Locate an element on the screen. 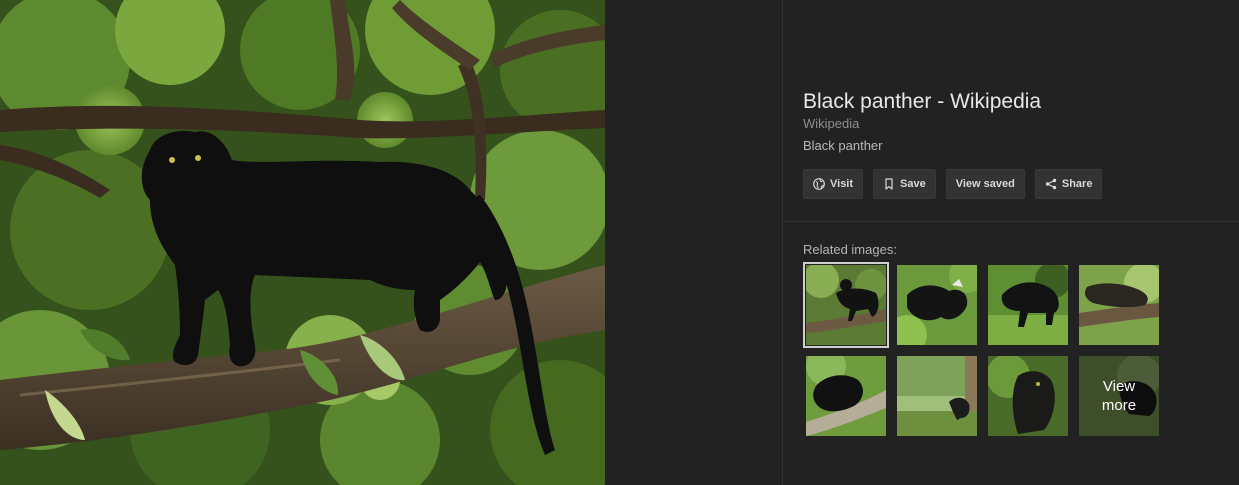 This screenshot has height=485, width=1239. visit-button: Visit is located at coordinates (833, 184).